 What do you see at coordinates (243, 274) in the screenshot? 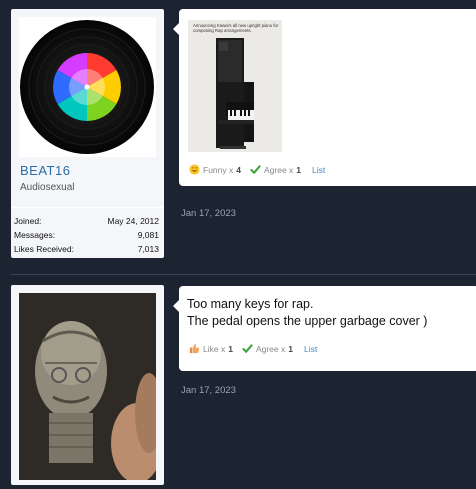
I see `post-divider` at bounding box center [243, 274].